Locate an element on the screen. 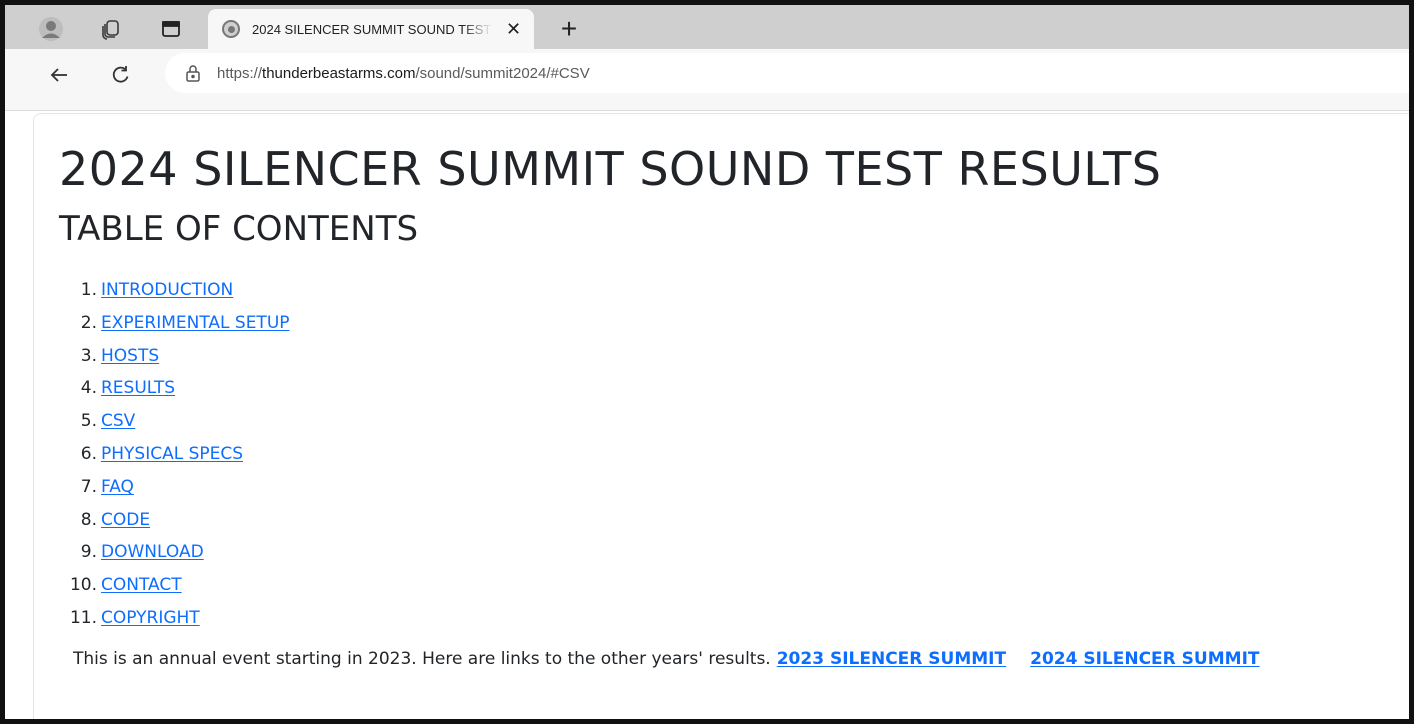 The width and height of the screenshot is (1414, 724). toc-link-experimental-setup: EXPERIMENTAL SETUP is located at coordinates (195, 323).